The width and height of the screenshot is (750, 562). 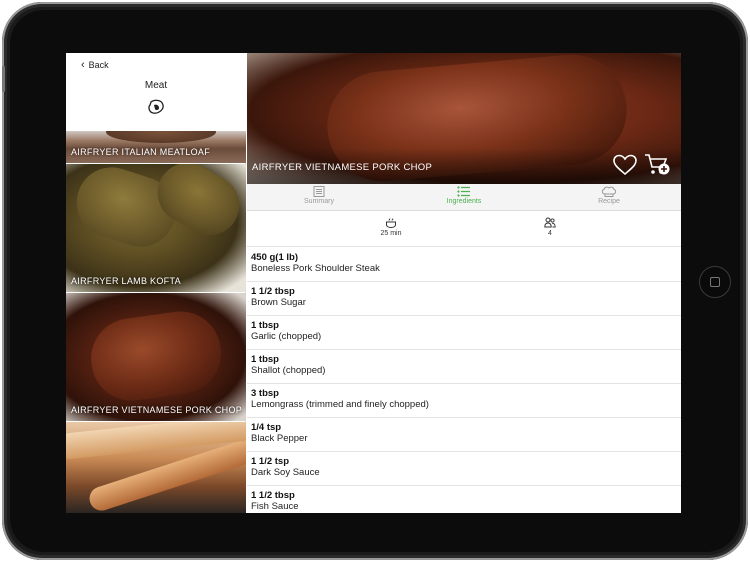 What do you see at coordinates (391, 233) in the screenshot?
I see `cook-time-value: 25 min` at bounding box center [391, 233].